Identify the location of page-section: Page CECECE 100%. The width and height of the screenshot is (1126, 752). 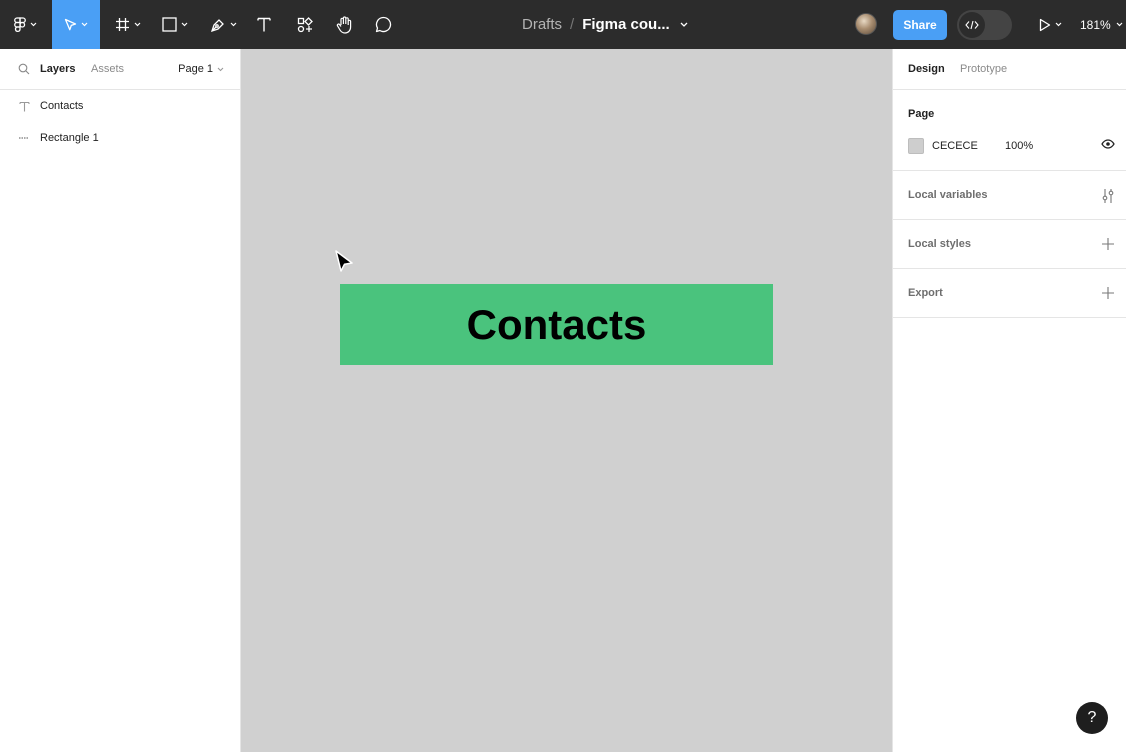
(1009, 130).